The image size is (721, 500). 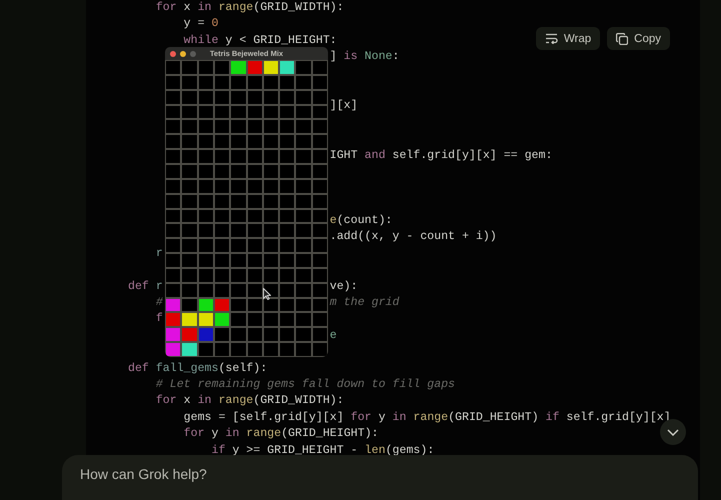 What do you see at coordinates (426, 418) in the screenshot?
I see `code-line: gems = [self.grid[y][x] for y in range(GRID_HEIGHT) if self.grid[y][x]` at bounding box center [426, 418].